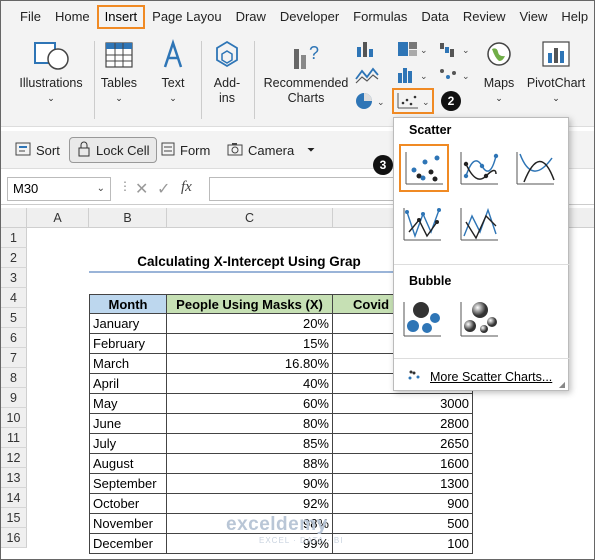 This screenshot has height=560, width=595. Describe the element at coordinates (128, 424) in the screenshot. I see `month-cell: June` at that location.